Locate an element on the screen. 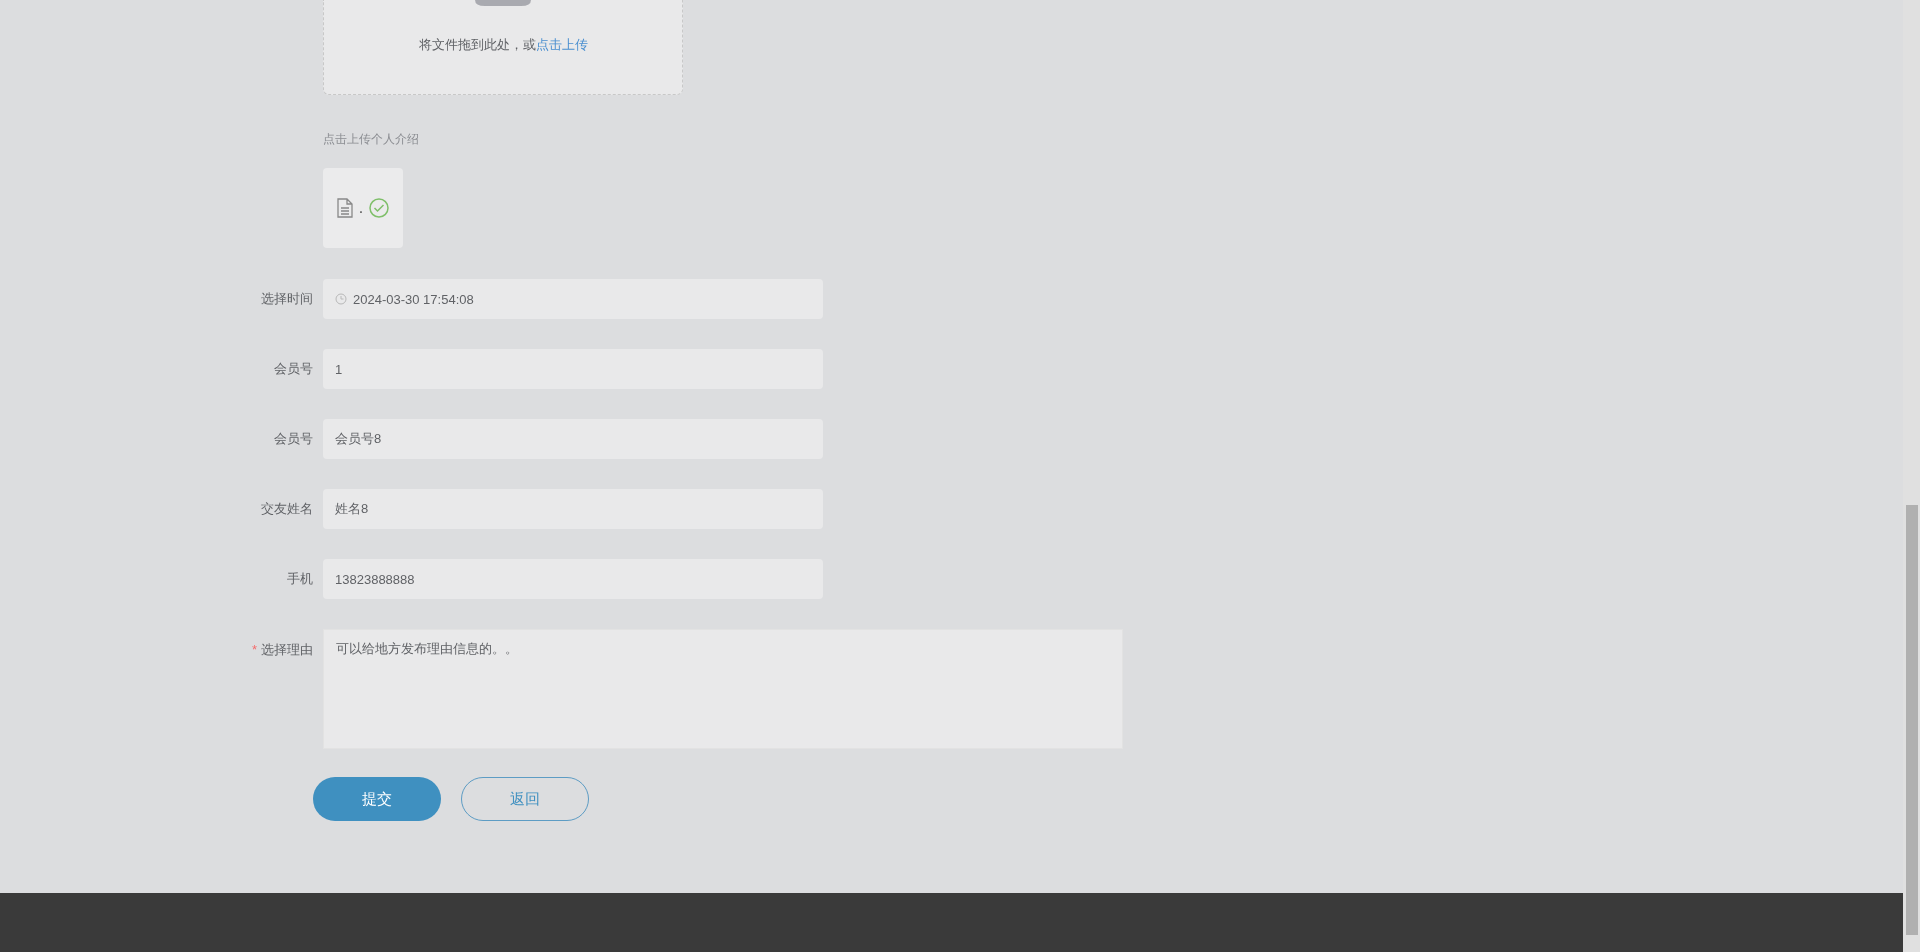 The image size is (1920, 952). upload-dropzone: 将文件拖到此处，或点击上传 is located at coordinates (503, 47).